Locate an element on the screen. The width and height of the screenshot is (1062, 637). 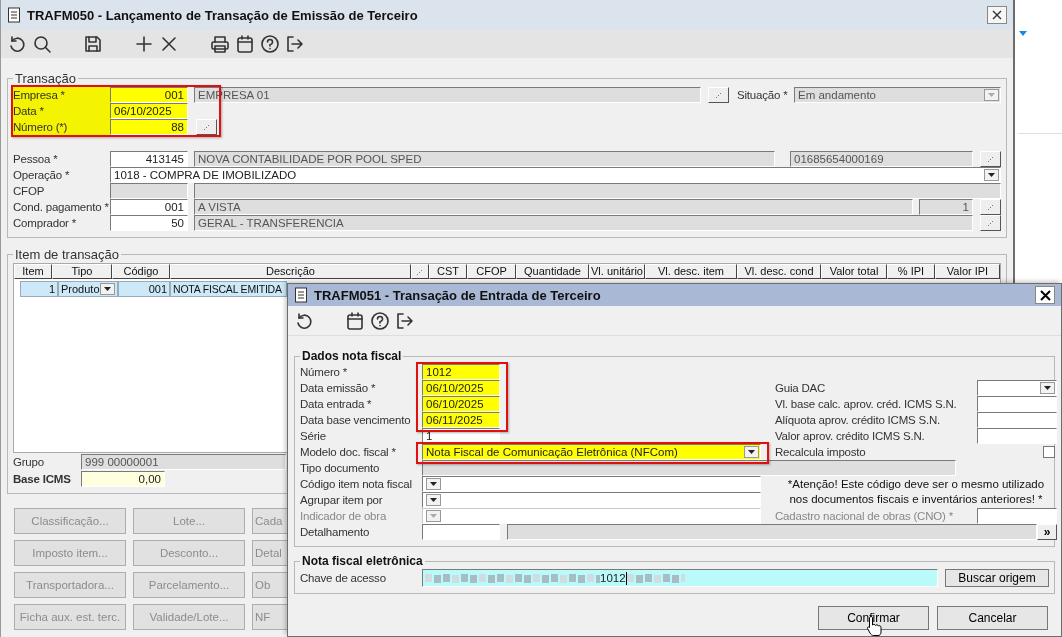
column-header: CFOP is located at coordinates (491, 271).